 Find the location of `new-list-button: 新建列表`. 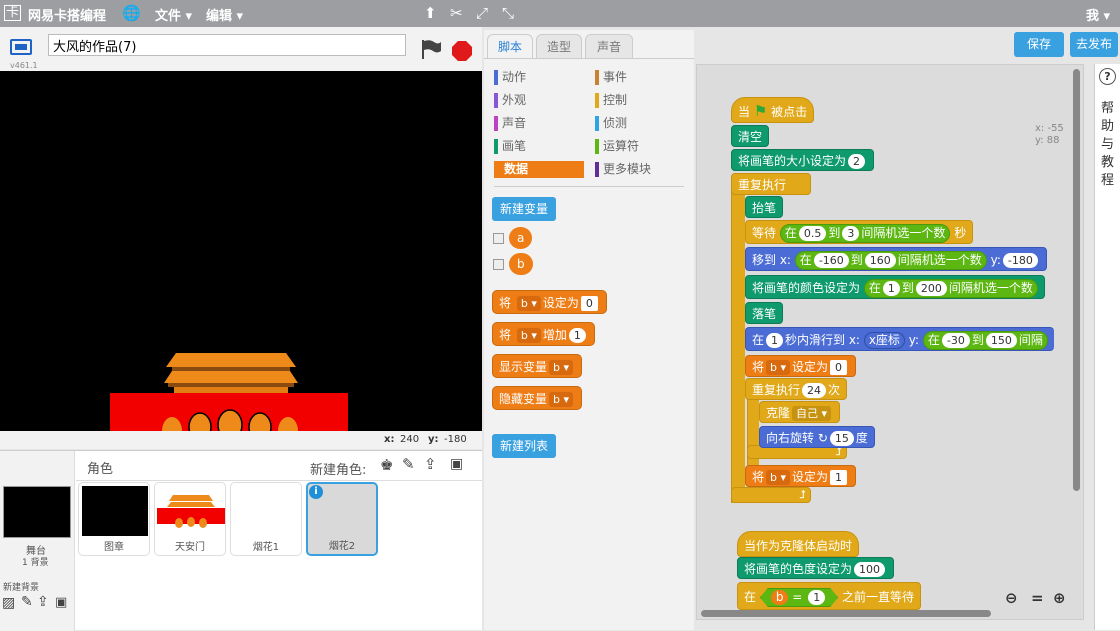

new-list-button: 新建列表 is located at coordinates (524, 446).